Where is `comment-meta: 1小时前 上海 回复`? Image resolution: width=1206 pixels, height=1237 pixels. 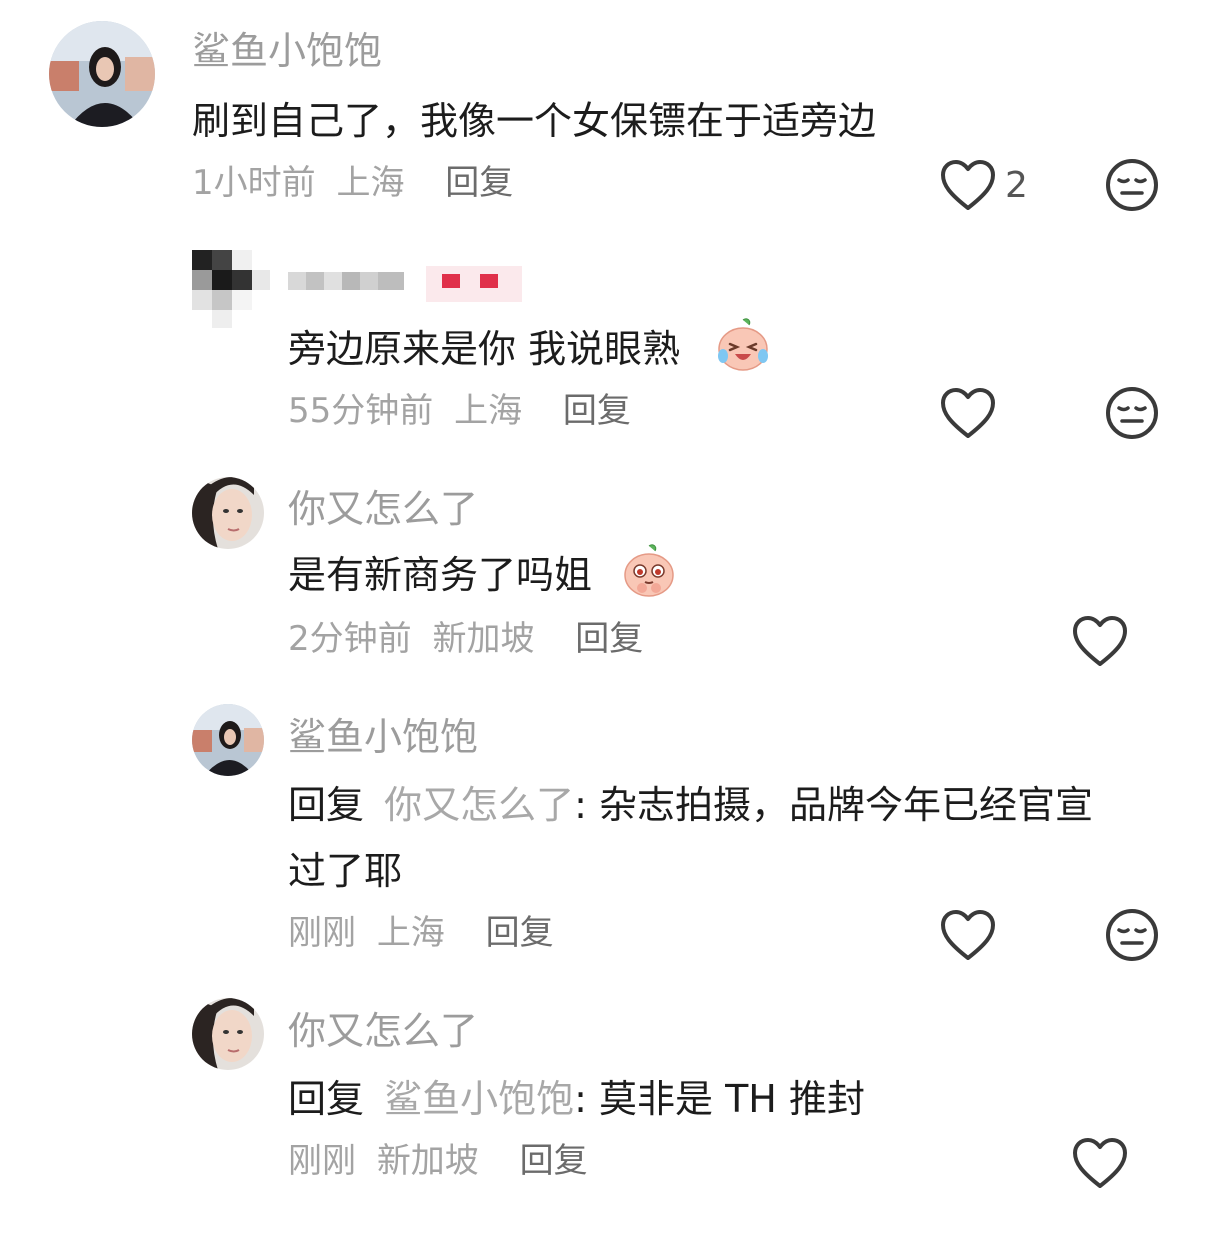 comment-meta: 1小时前 上海 回复 is located at coordinates (352, 183).